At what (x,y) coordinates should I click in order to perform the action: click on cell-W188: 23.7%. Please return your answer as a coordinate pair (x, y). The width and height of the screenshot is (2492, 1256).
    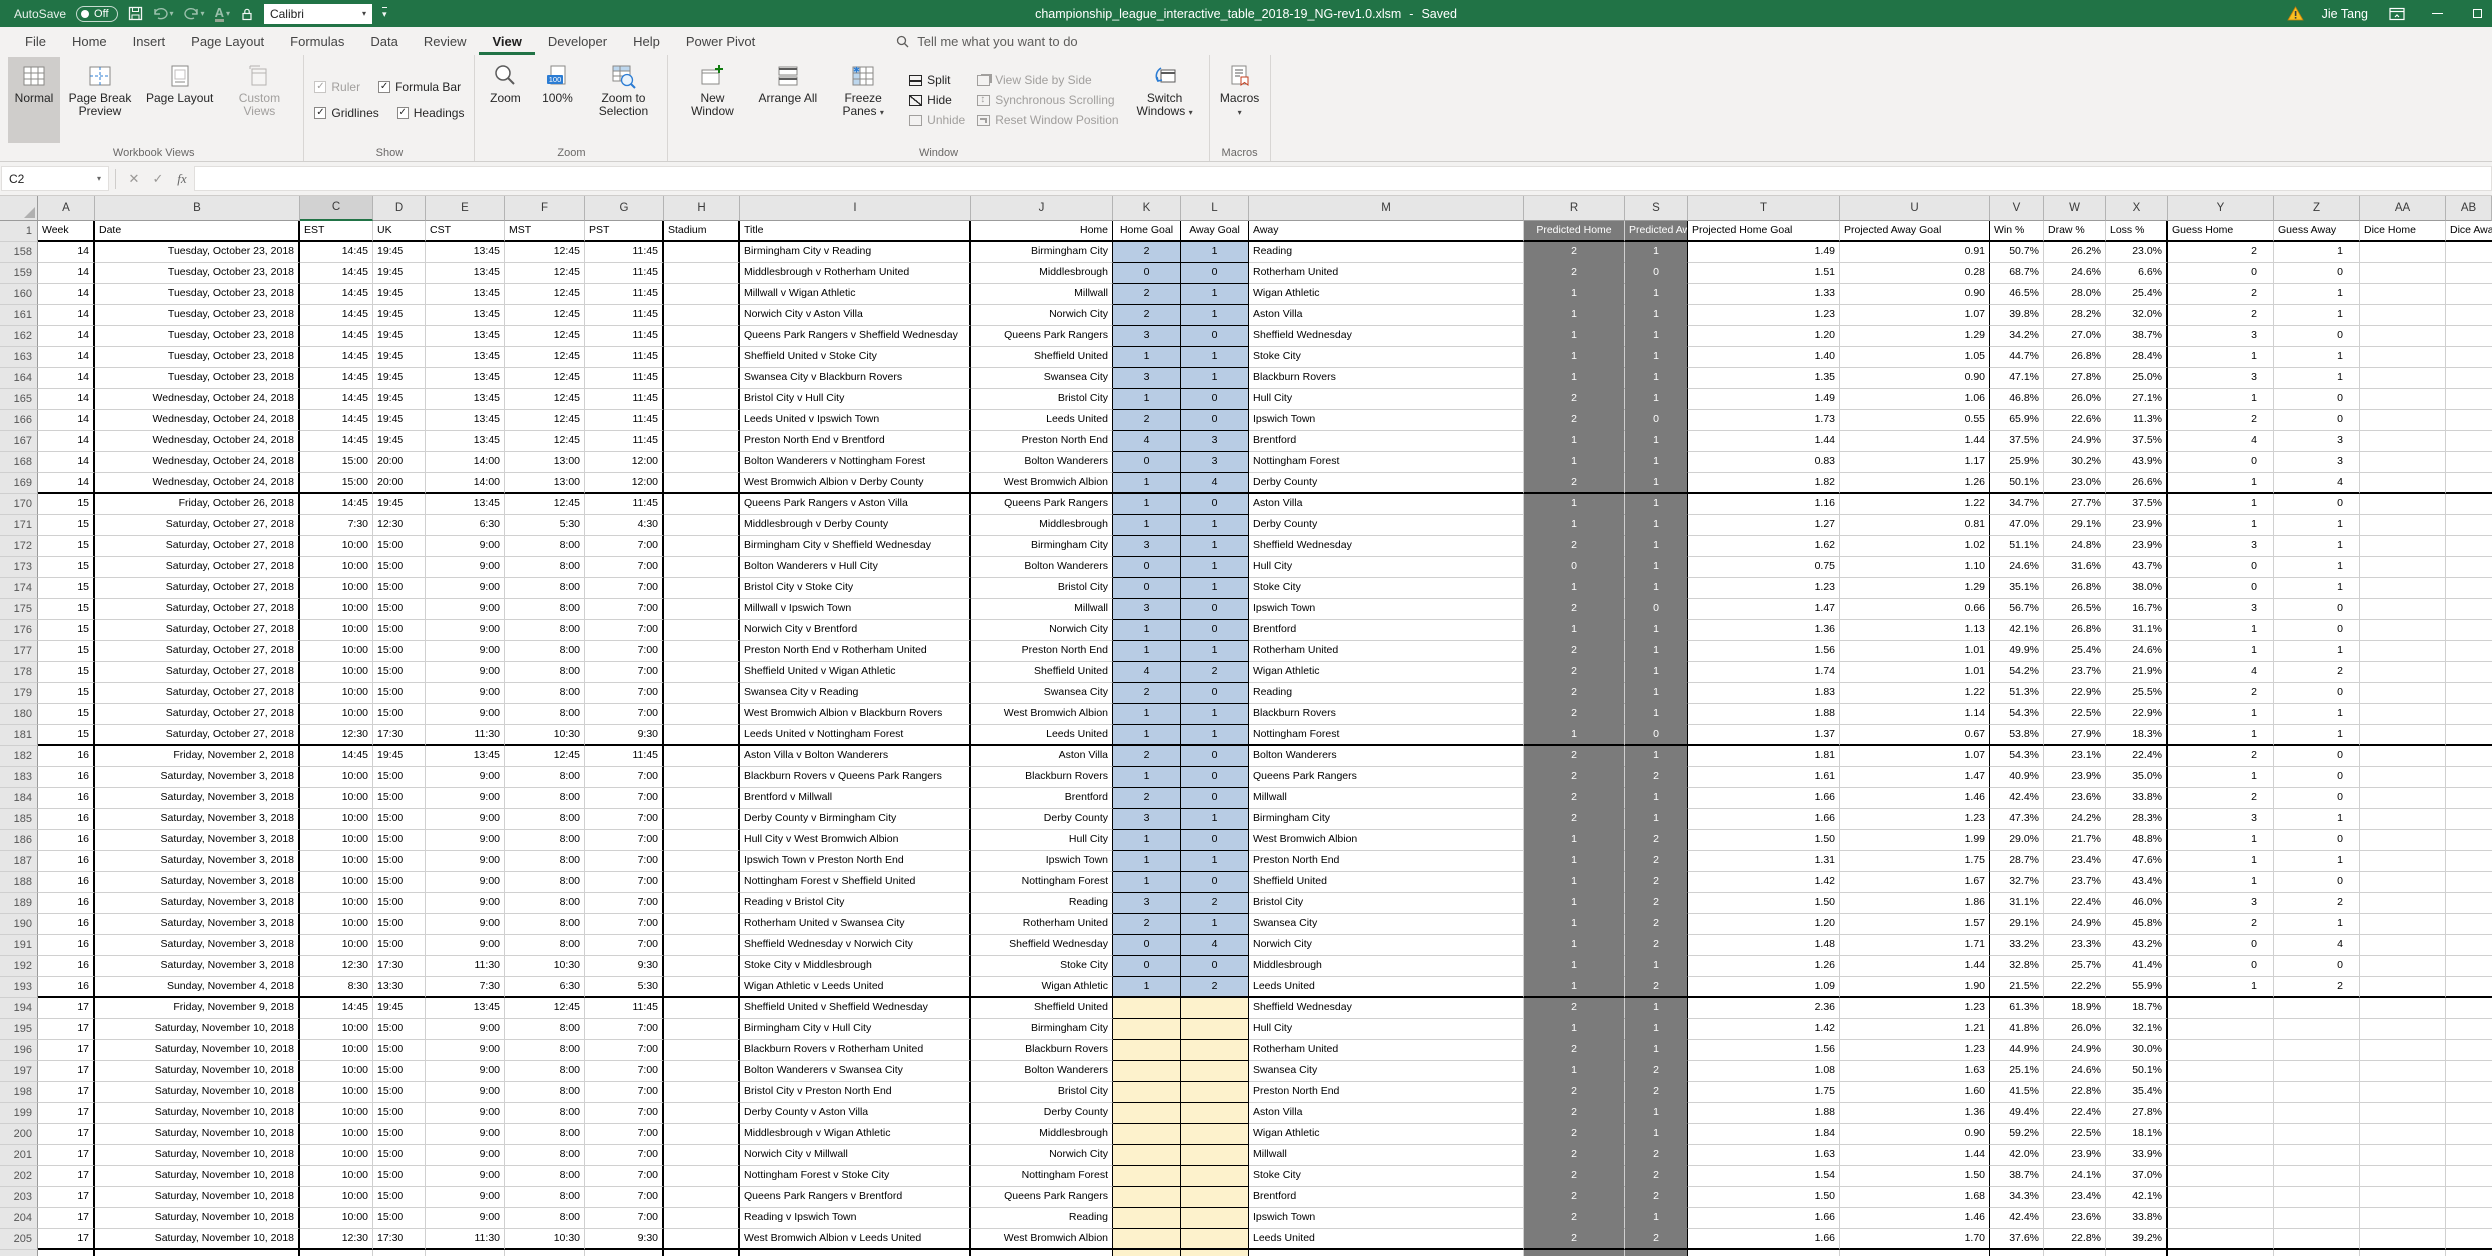
    Looking at the image, I should click on (2075, 882).